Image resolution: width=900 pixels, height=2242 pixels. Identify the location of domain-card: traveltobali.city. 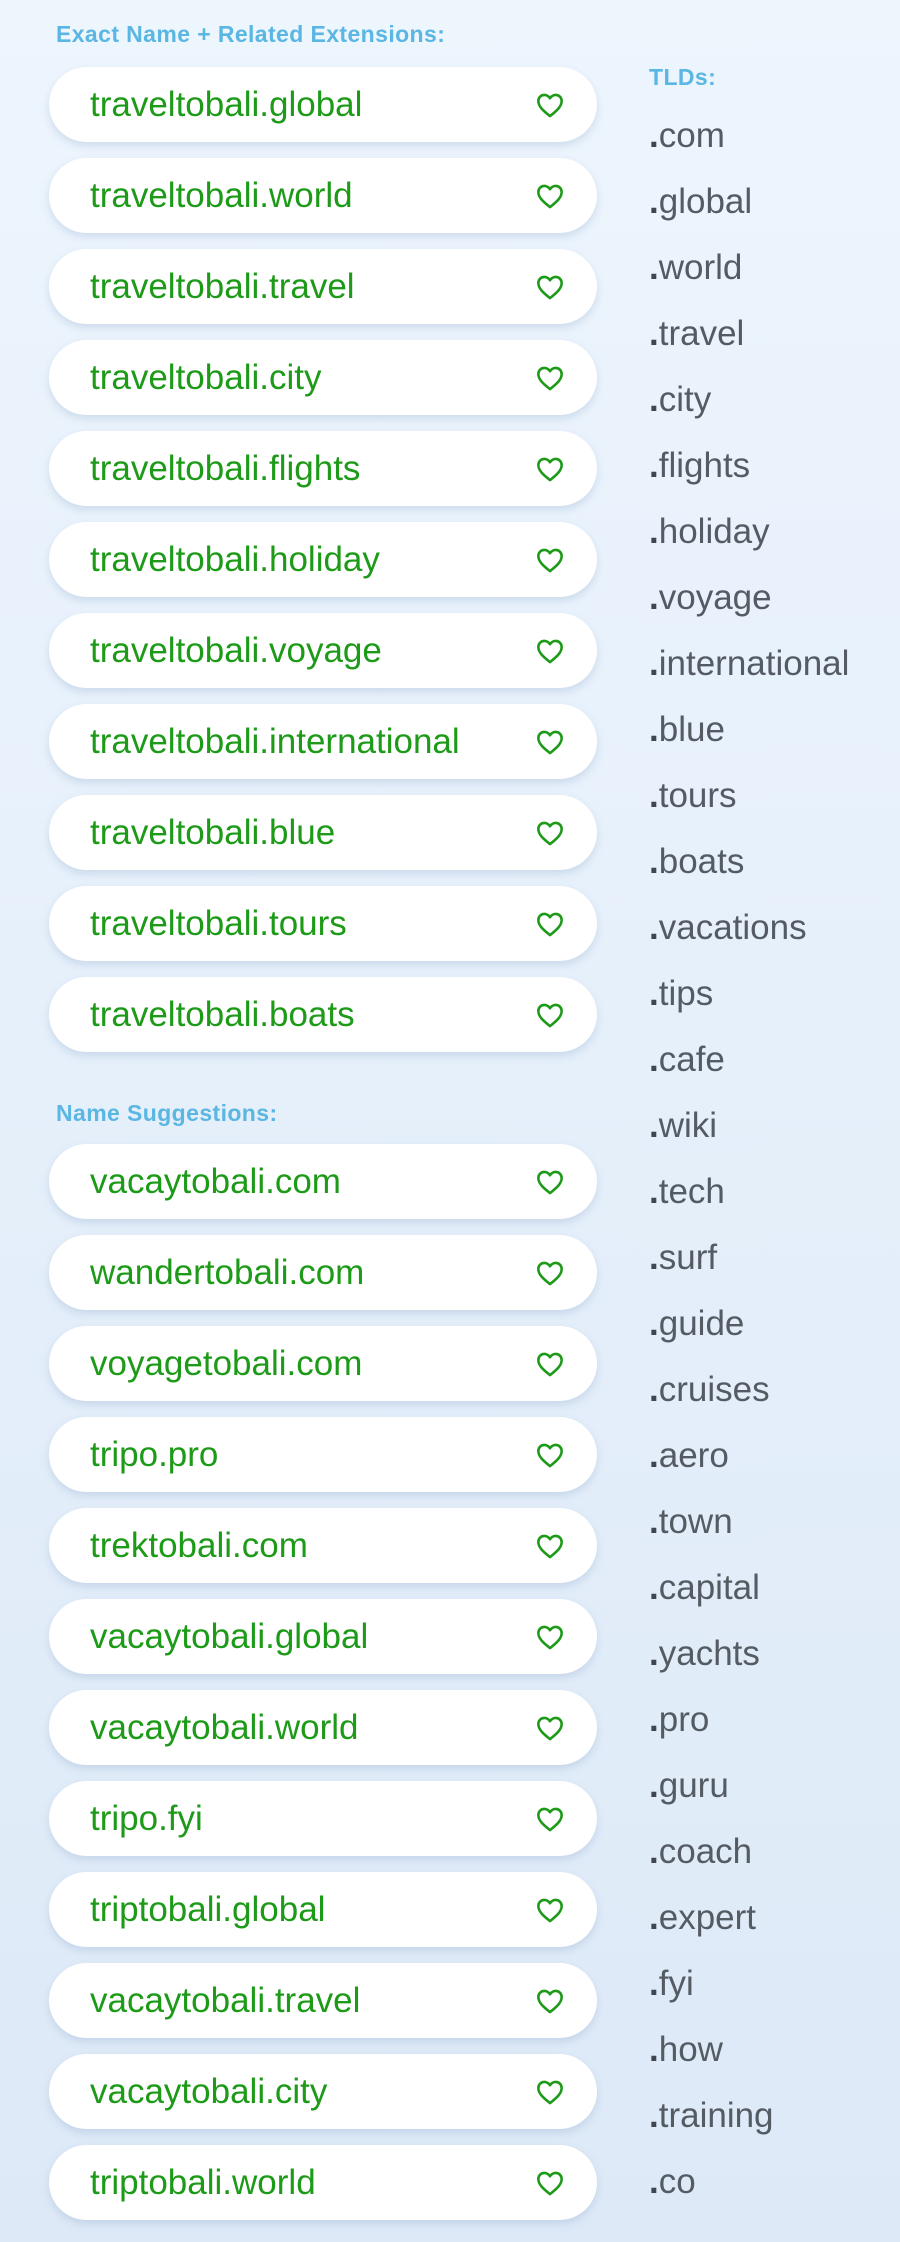
(323, 377).